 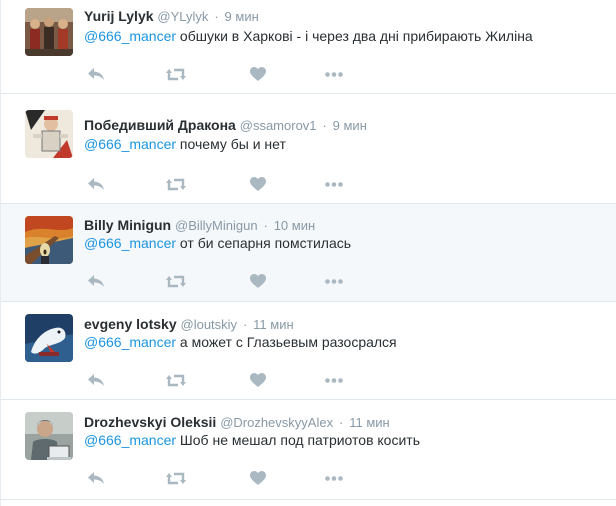 I want to click on tweet-body: от би сепарня помстилась, so click(x=264, y=243).